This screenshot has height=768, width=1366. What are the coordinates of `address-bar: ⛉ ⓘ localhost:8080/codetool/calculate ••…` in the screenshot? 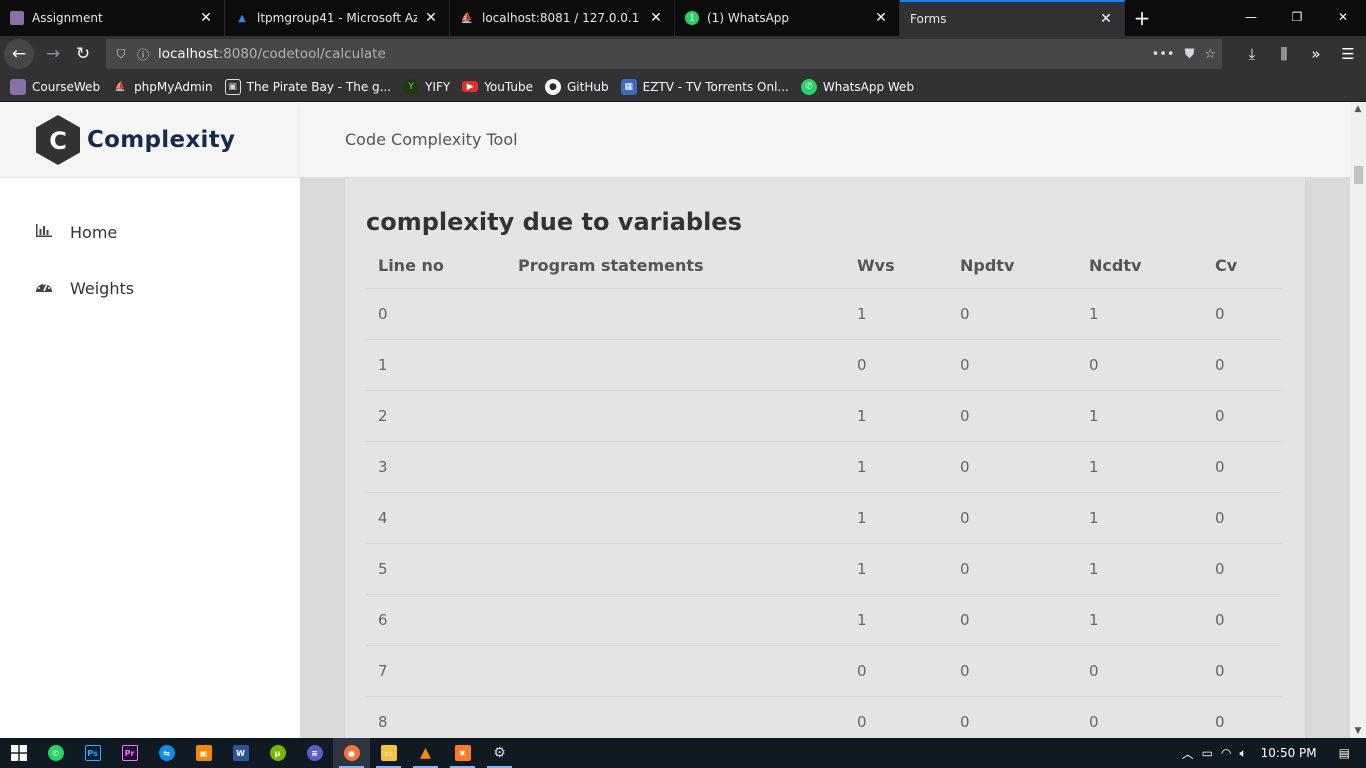 It's located at (664, 54).